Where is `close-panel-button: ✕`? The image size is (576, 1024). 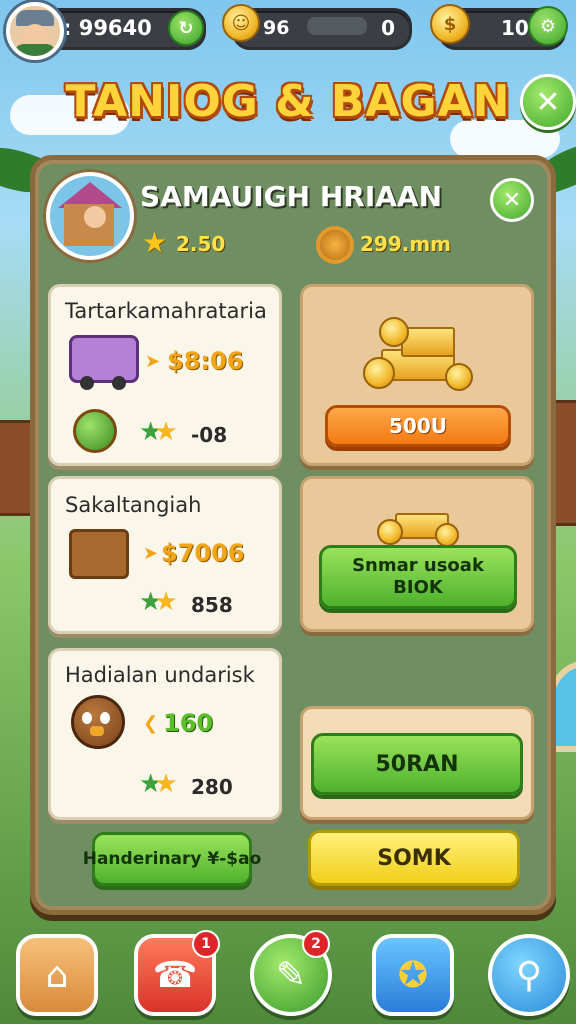
close-panel-button: ✕ is located at coordinates (512, 200).